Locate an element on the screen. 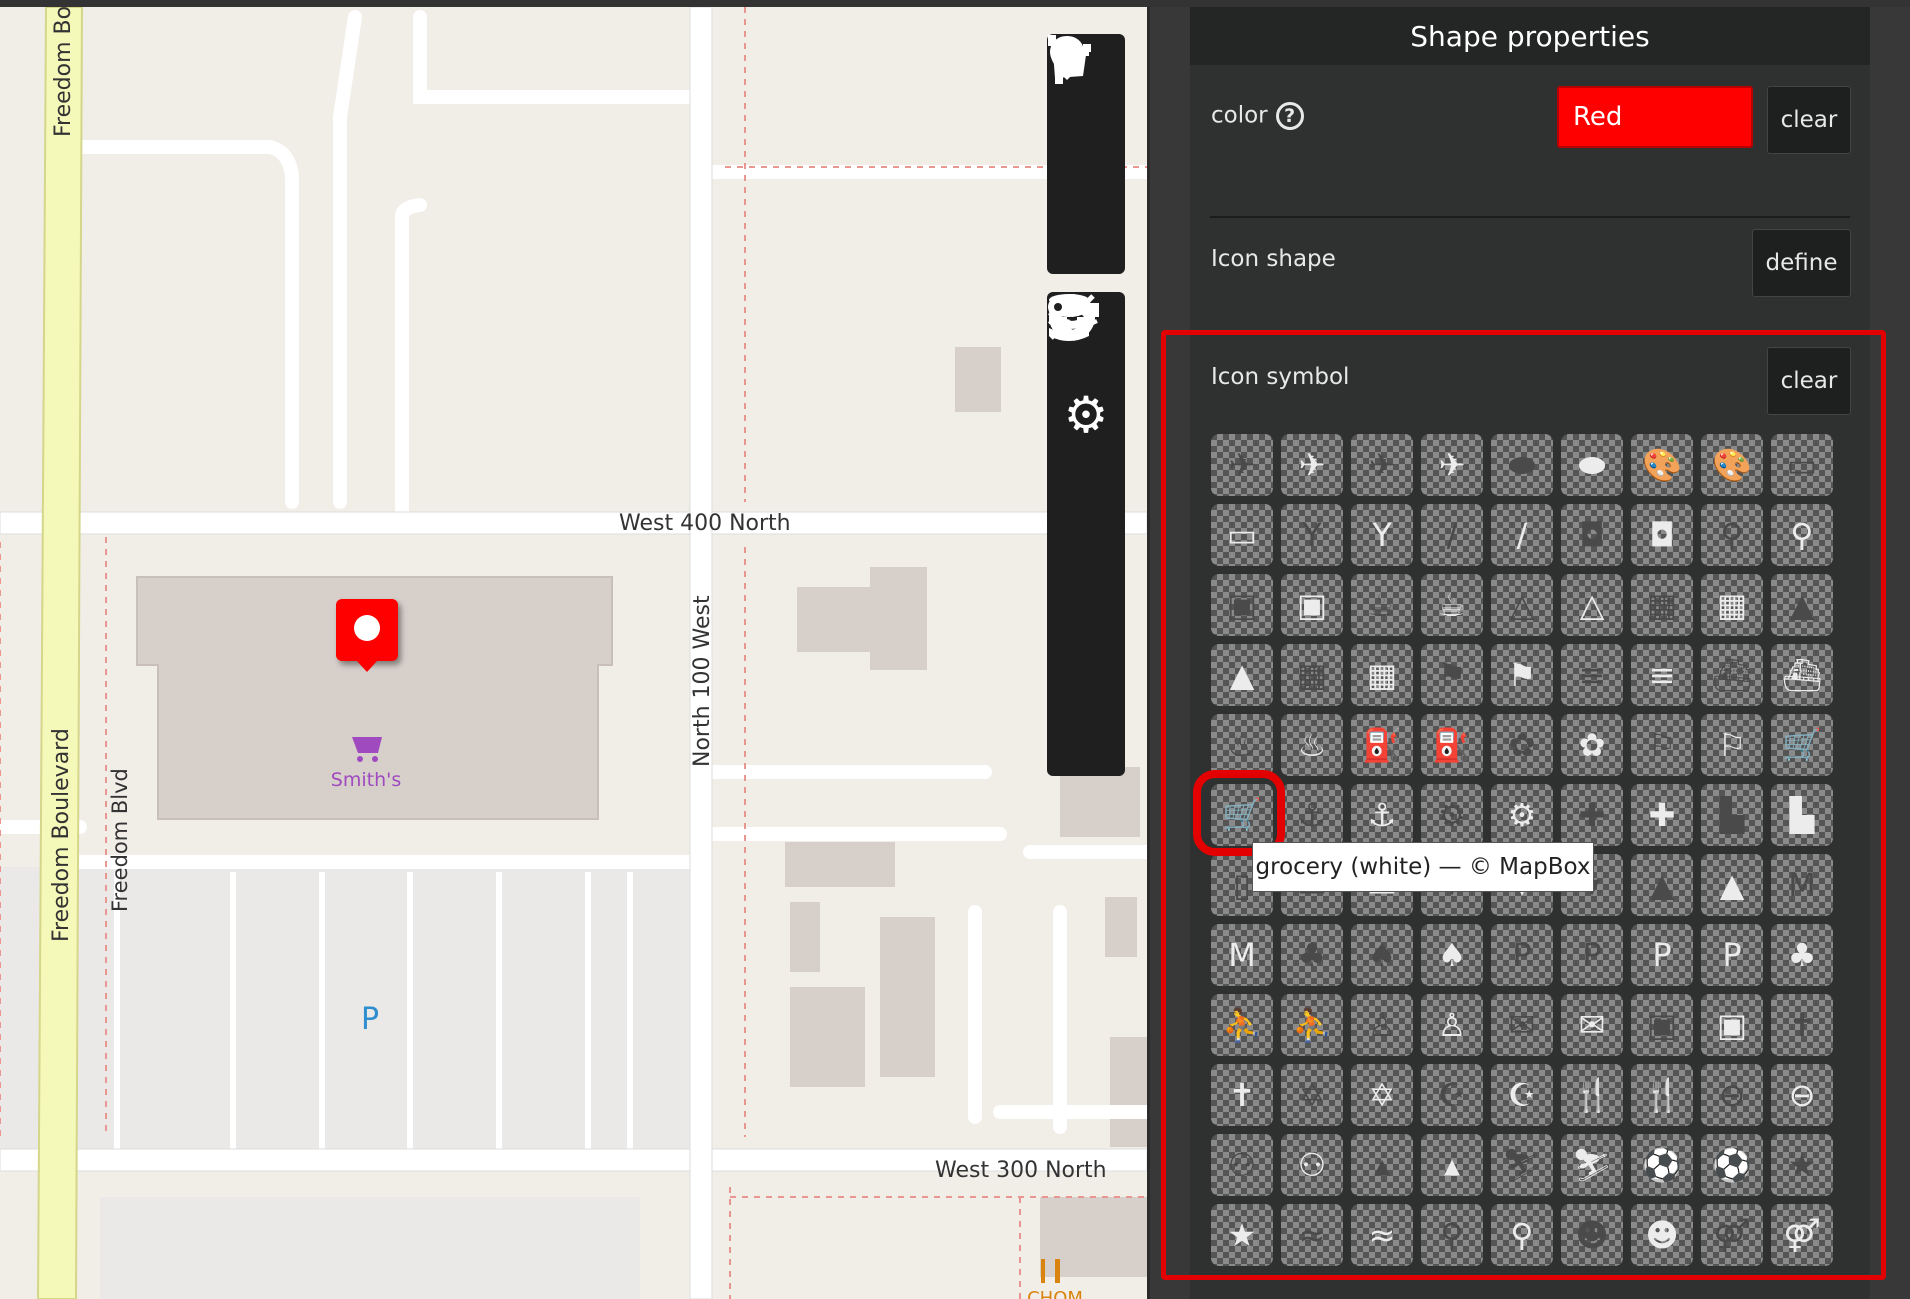  settings-button: ⚙ is located at coordinates (1086, 415).